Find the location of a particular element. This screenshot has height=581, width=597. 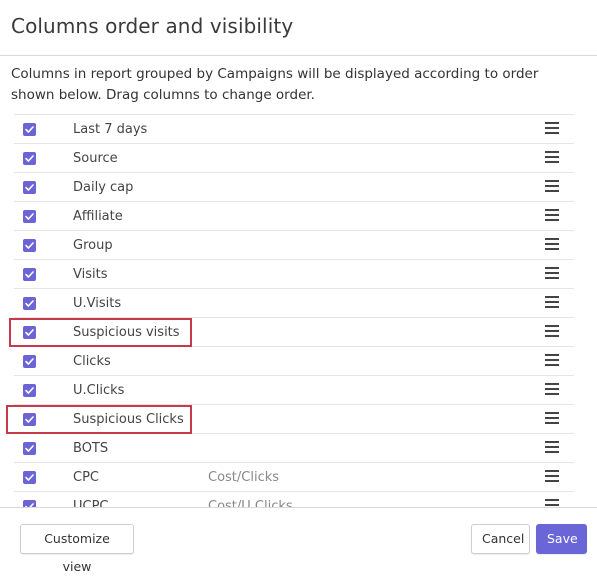

dialog-header: Columns order and visibility is located at coordinates (298, 28).